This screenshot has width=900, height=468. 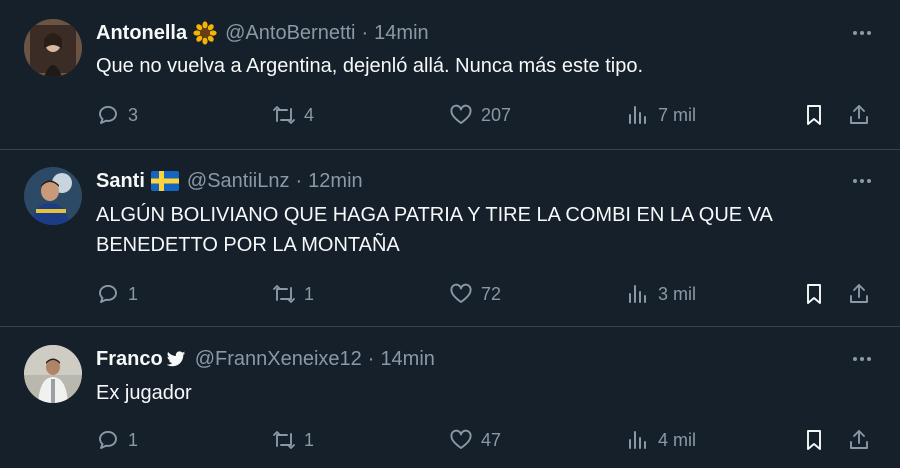 What do you see at coordinates (480, 115) in the screenshot?
I see `like-button: 207` at bounding box center [480, 115].